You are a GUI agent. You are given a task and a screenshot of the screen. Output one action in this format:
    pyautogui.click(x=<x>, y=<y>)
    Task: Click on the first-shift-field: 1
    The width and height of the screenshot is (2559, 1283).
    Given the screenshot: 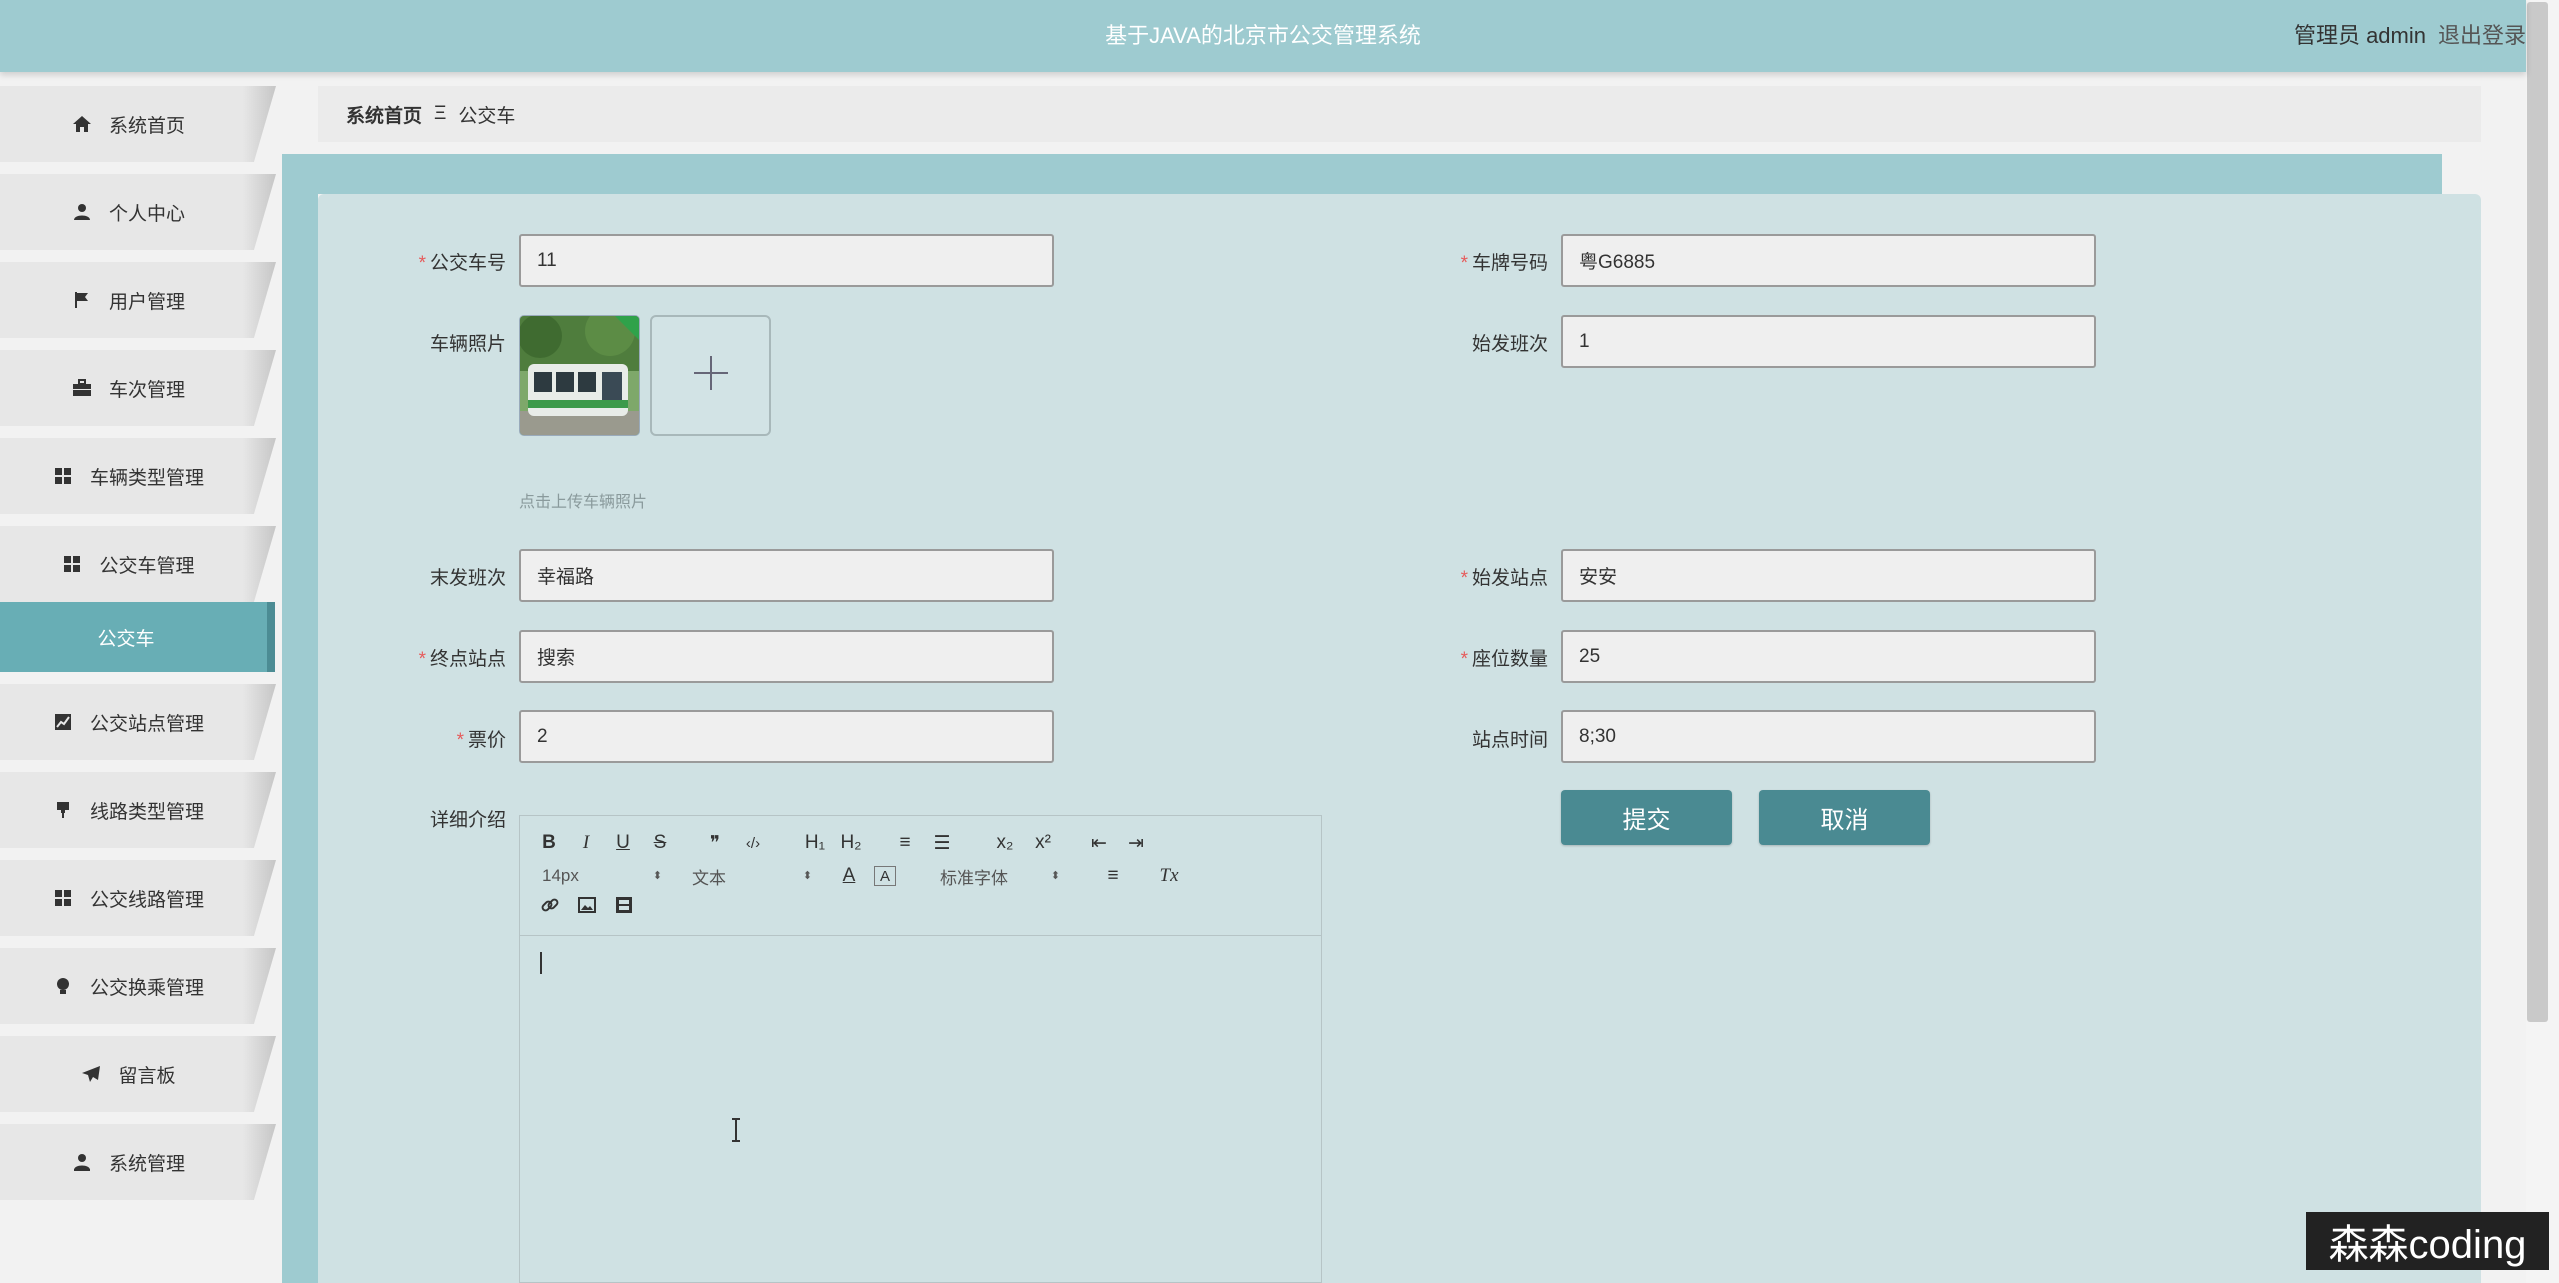 What is the action you would take?
    pyautogui.click(x=1828, y=341)
    